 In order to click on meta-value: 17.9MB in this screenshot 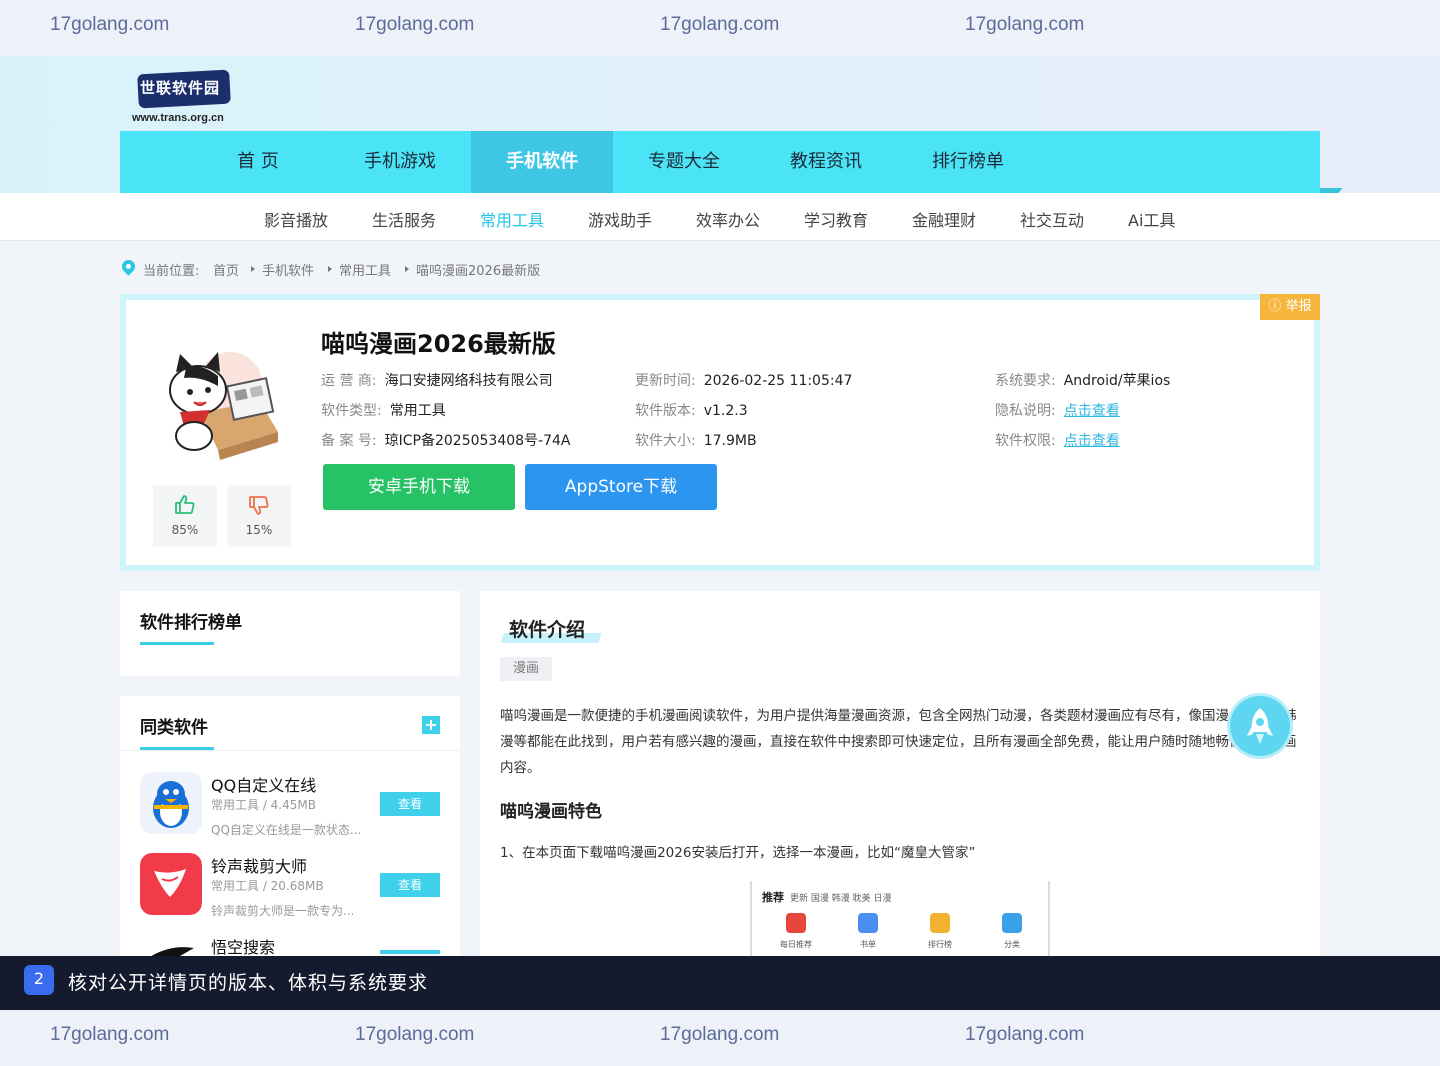, I will do `click(730, 441)`.